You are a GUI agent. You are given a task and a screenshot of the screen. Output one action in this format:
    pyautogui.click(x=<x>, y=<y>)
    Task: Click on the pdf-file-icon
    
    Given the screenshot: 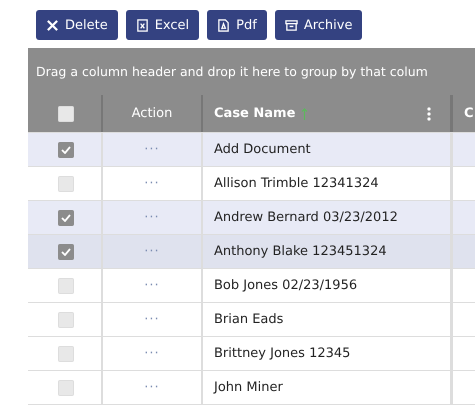 What is the action you would take?
    pyautogui.click(x=223, y=25)
    